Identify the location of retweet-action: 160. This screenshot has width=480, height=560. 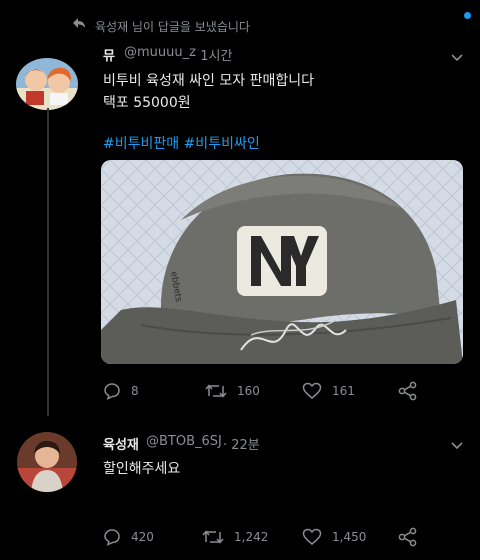
(232, 391).